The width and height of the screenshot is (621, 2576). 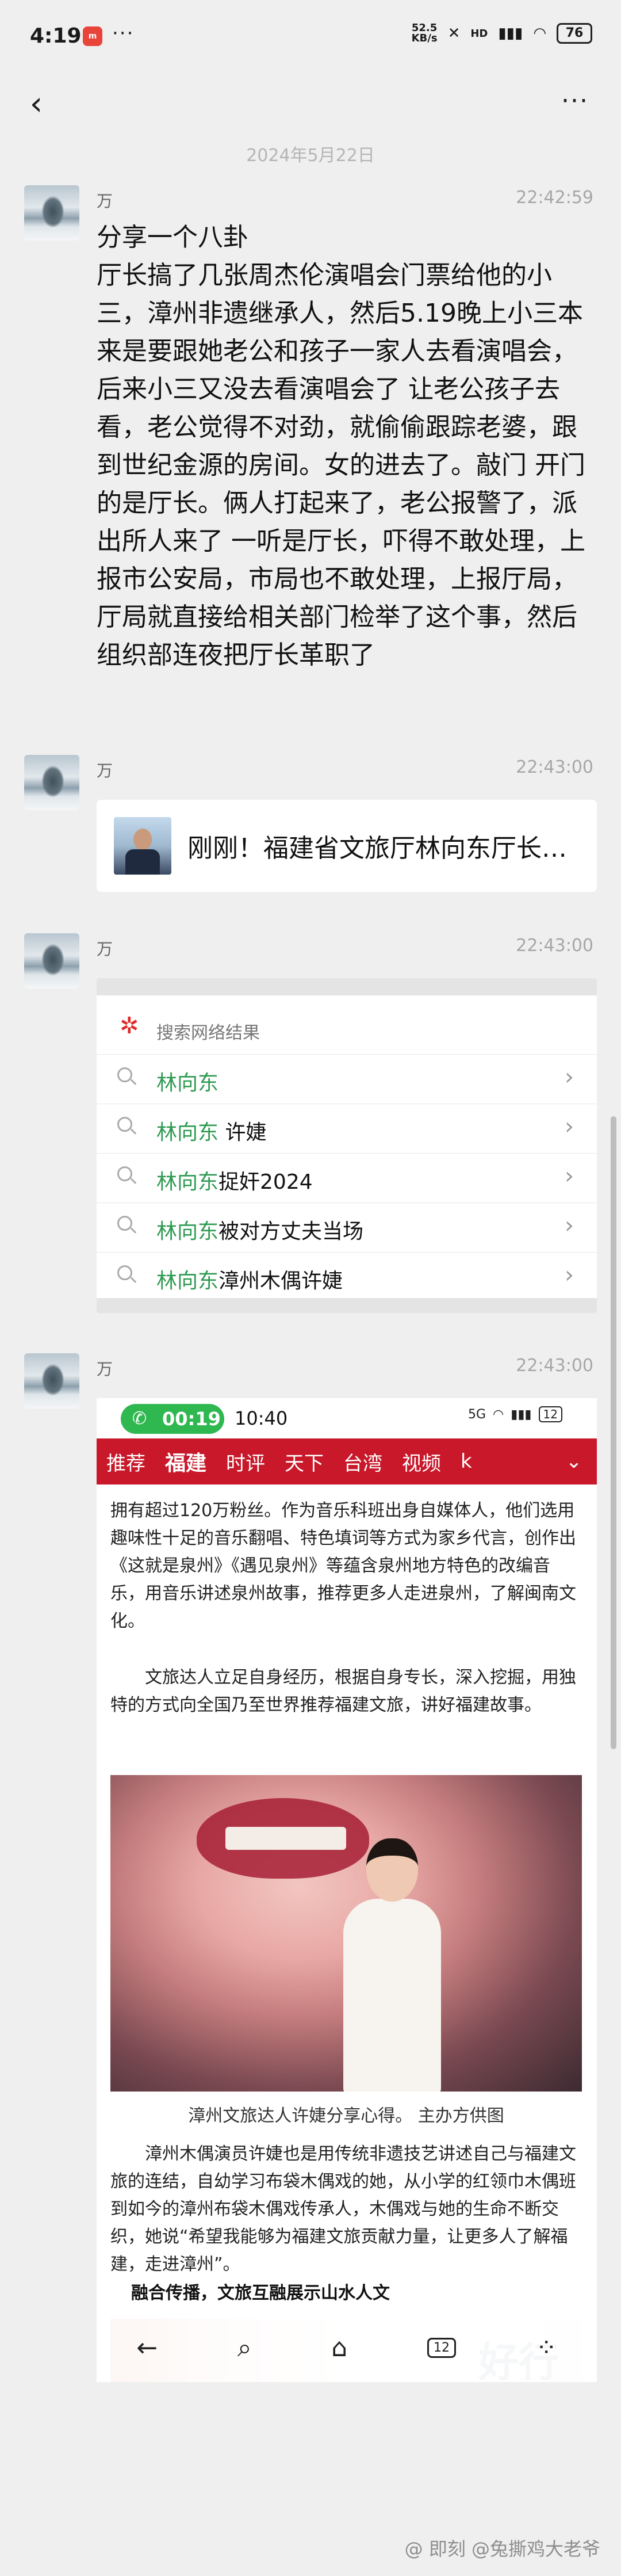 What do you see at coordinates (347, 1227) in the screenshot?
I see `search-result-item: 林向东被对方丈夫当场 ›` at bounding box center [347, 1227].